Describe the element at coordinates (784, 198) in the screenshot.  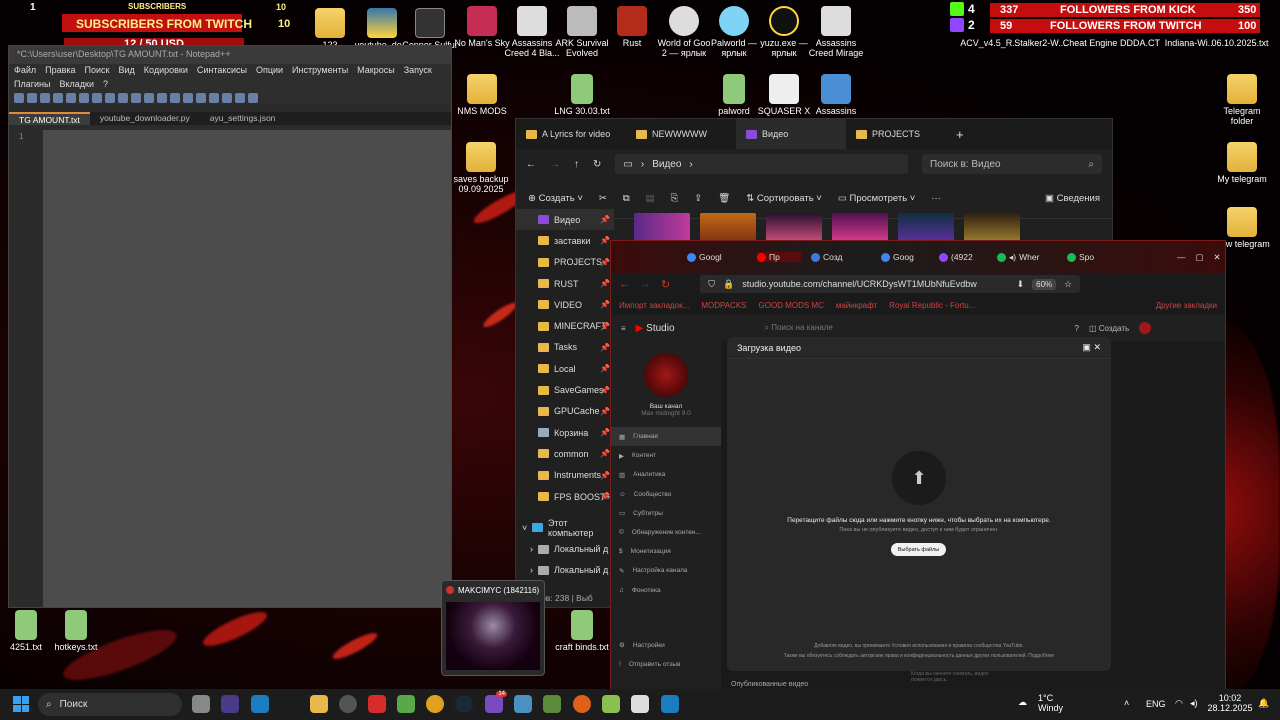
I see `sort-button: ⇅ Сортировать ˅` at that location.